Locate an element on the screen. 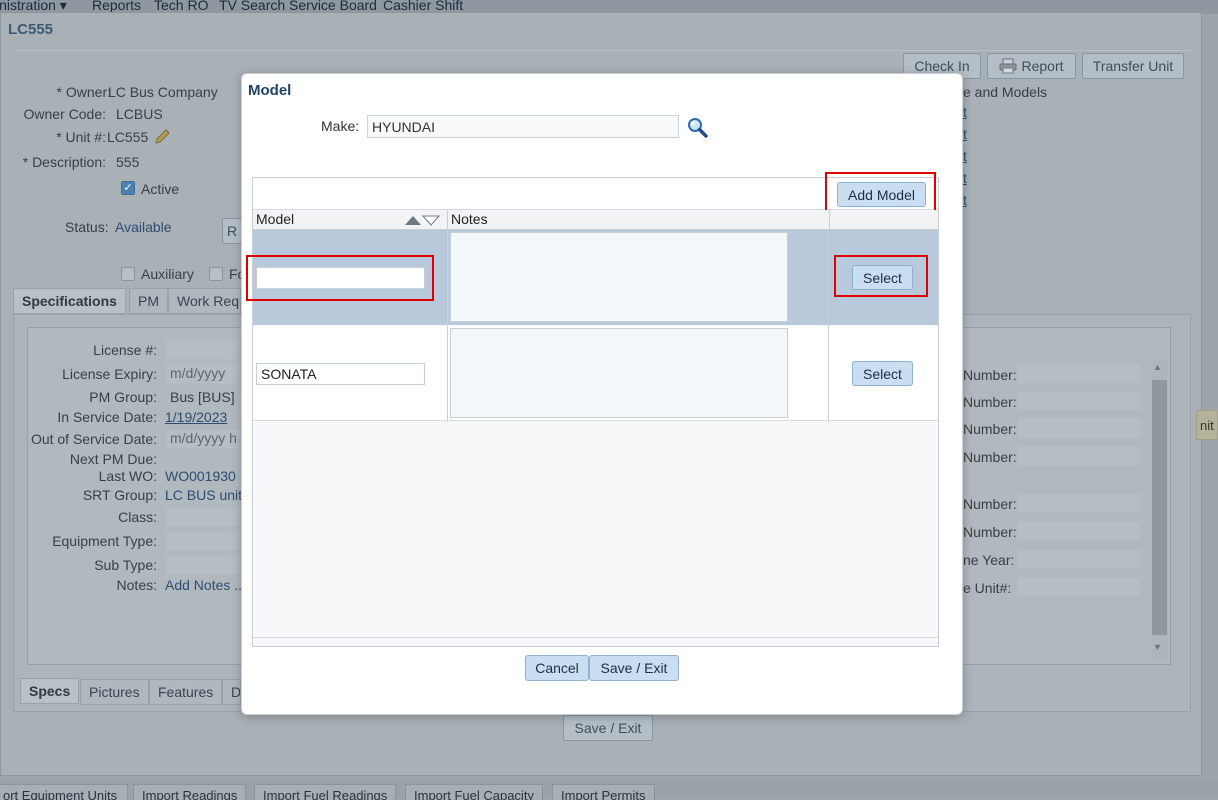 This screenshot has width=1218, height=800. license-expiry-input: m/d/yyyy is located at coordinates (203, 374).